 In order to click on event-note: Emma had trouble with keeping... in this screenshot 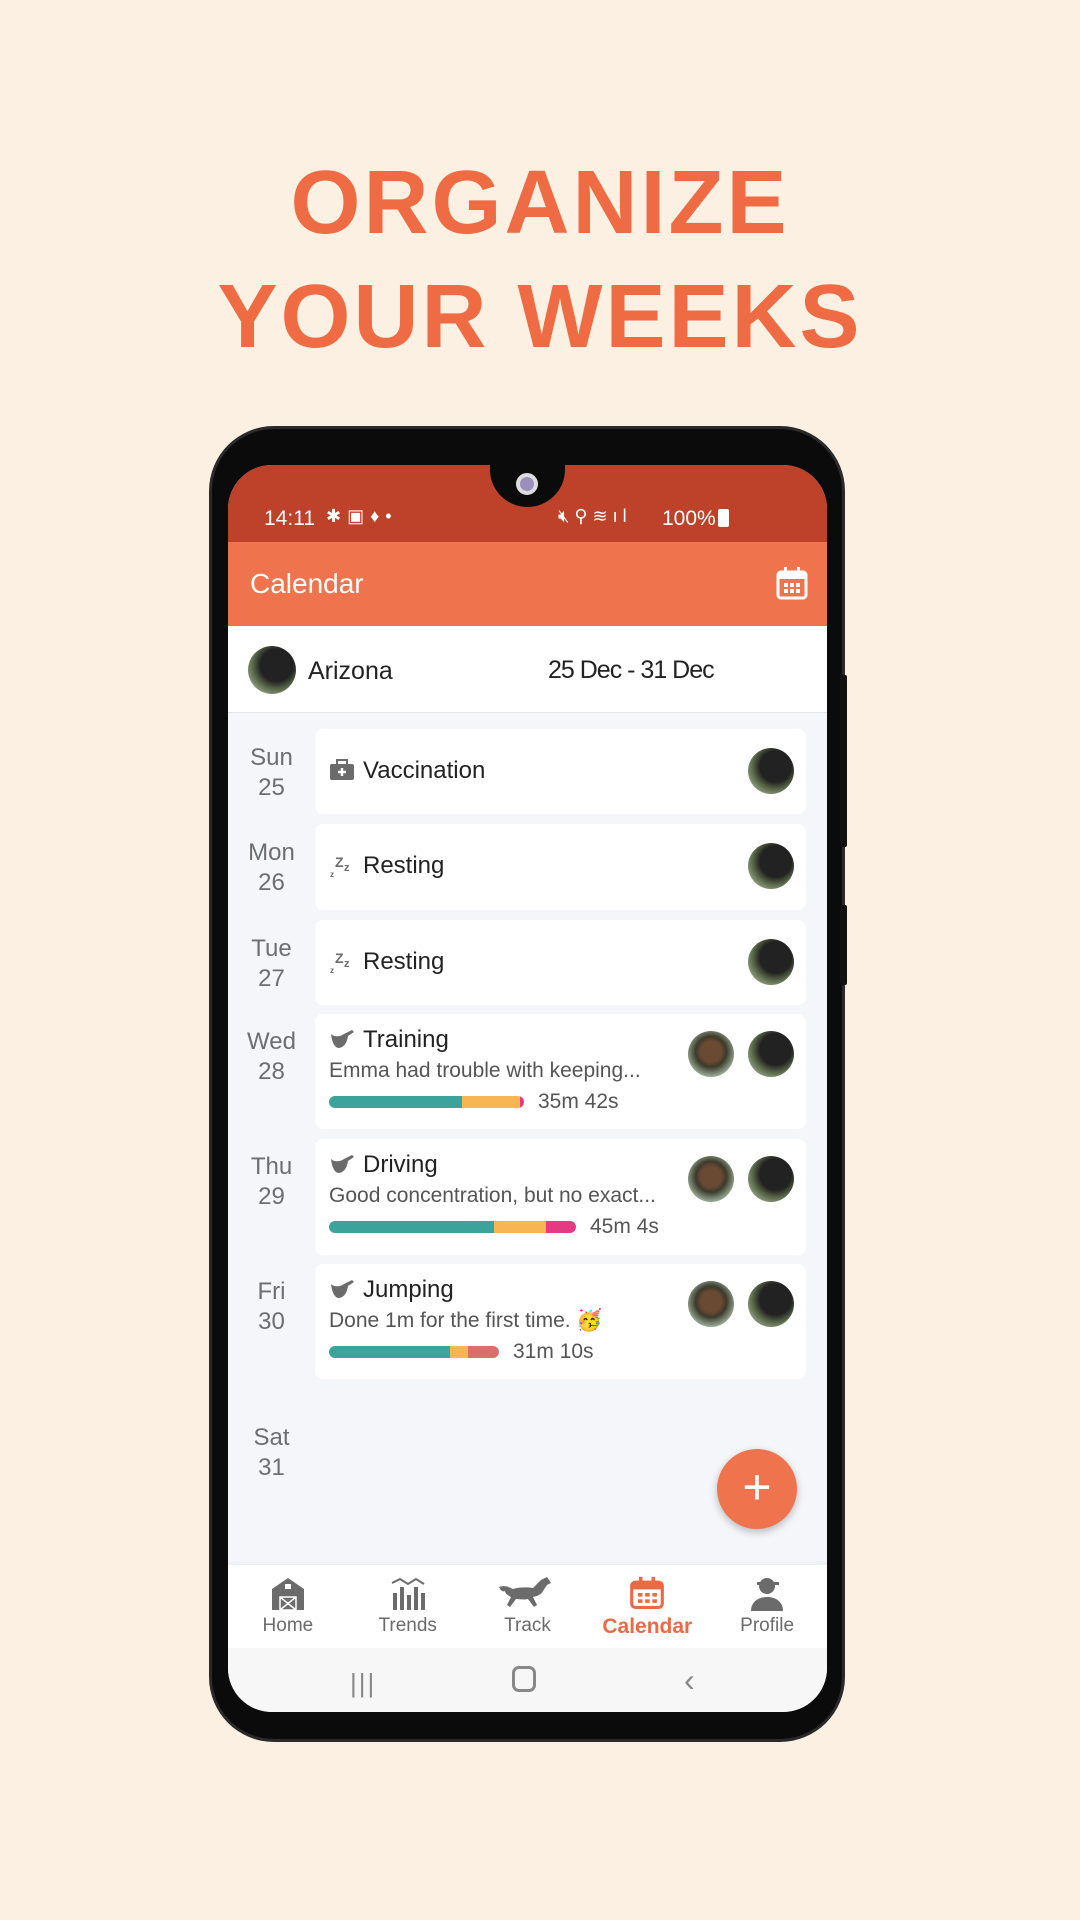, I will do `click(485, 1070)`.